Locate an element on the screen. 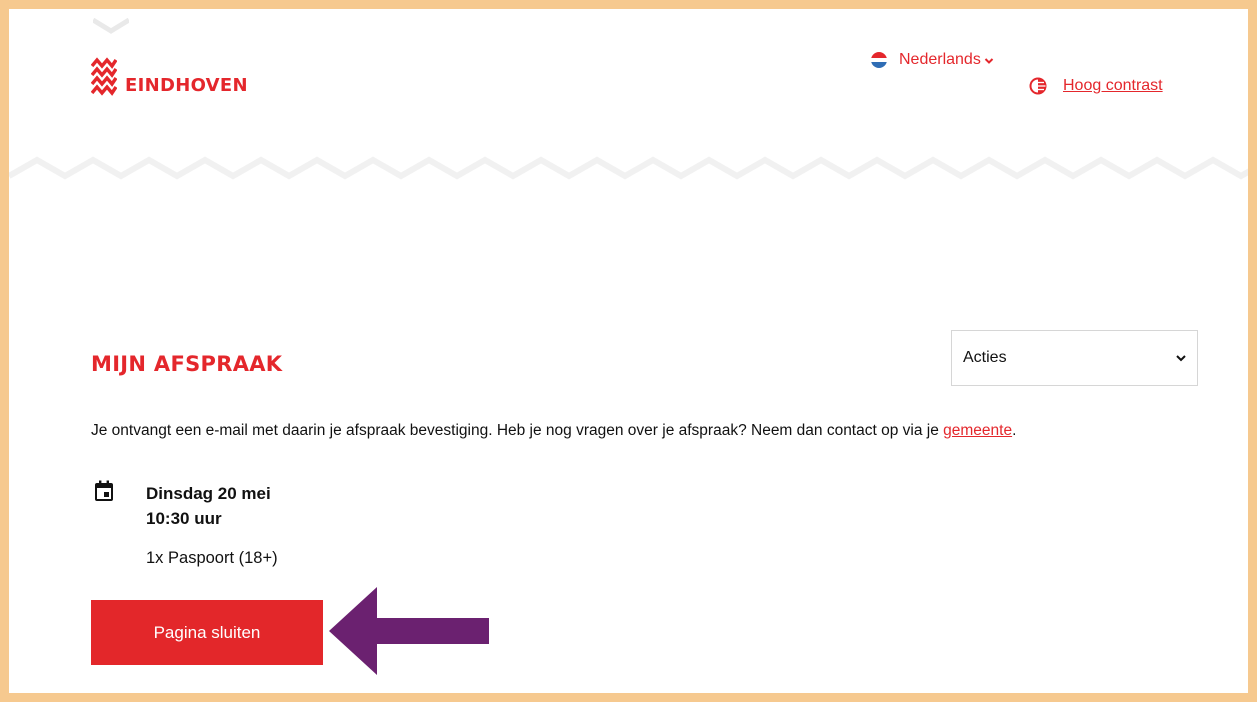 The width and height of the screenshot is (1257, 702). actions-select-value: Acties is located at coordinates (985, 357).